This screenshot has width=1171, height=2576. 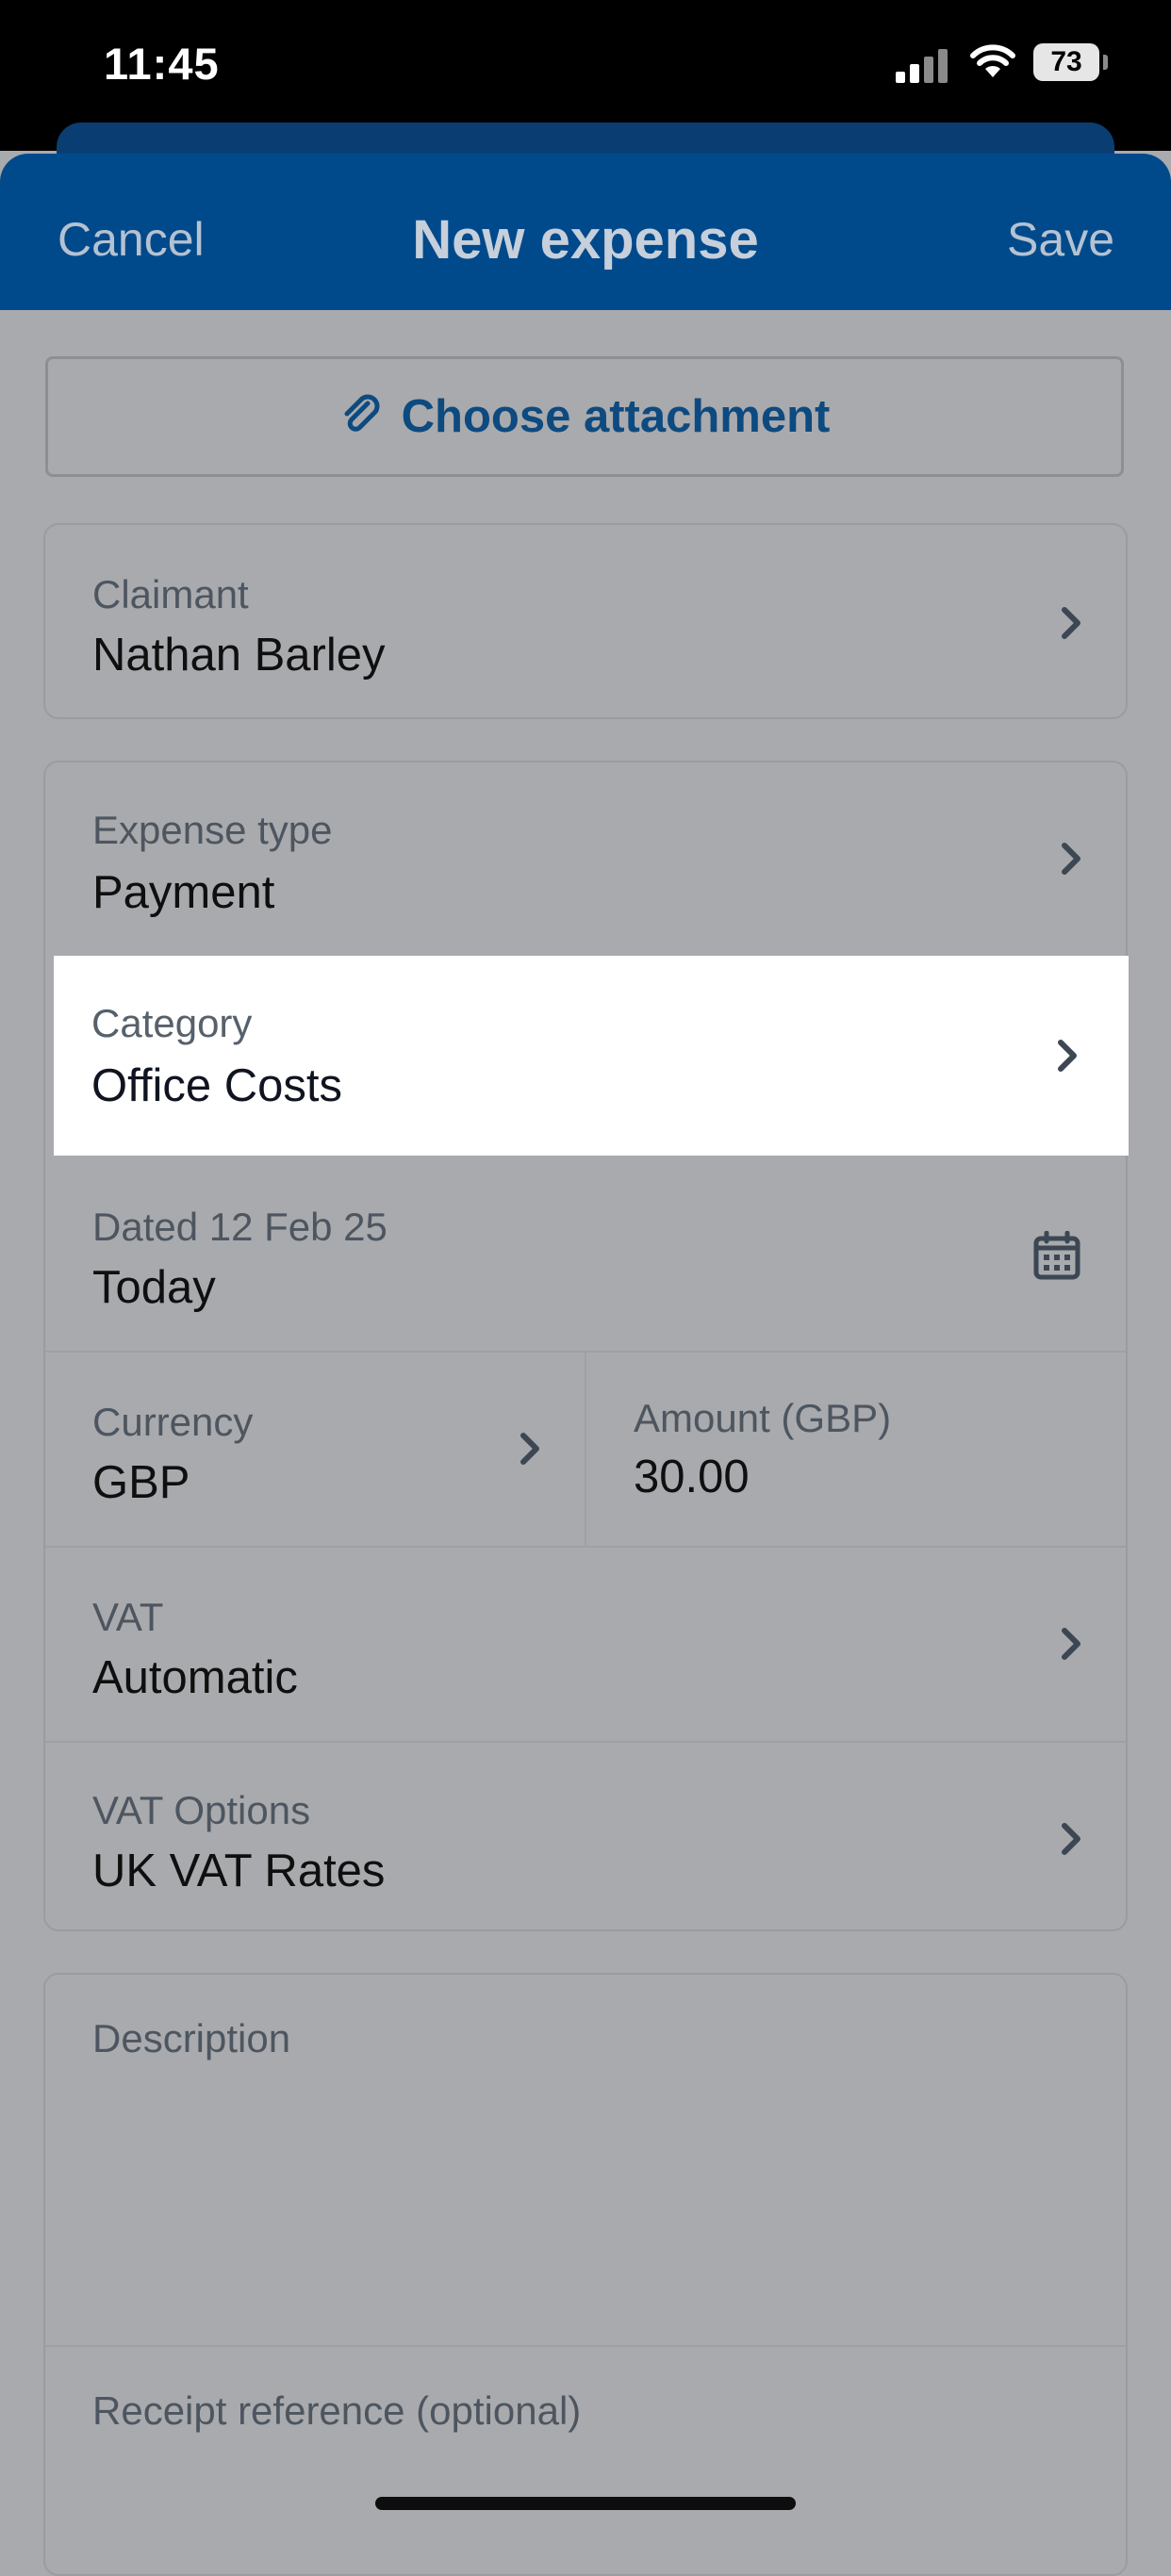 I want to click on choose-attachment-label: Choose attachment, so click(x=616, y=416).